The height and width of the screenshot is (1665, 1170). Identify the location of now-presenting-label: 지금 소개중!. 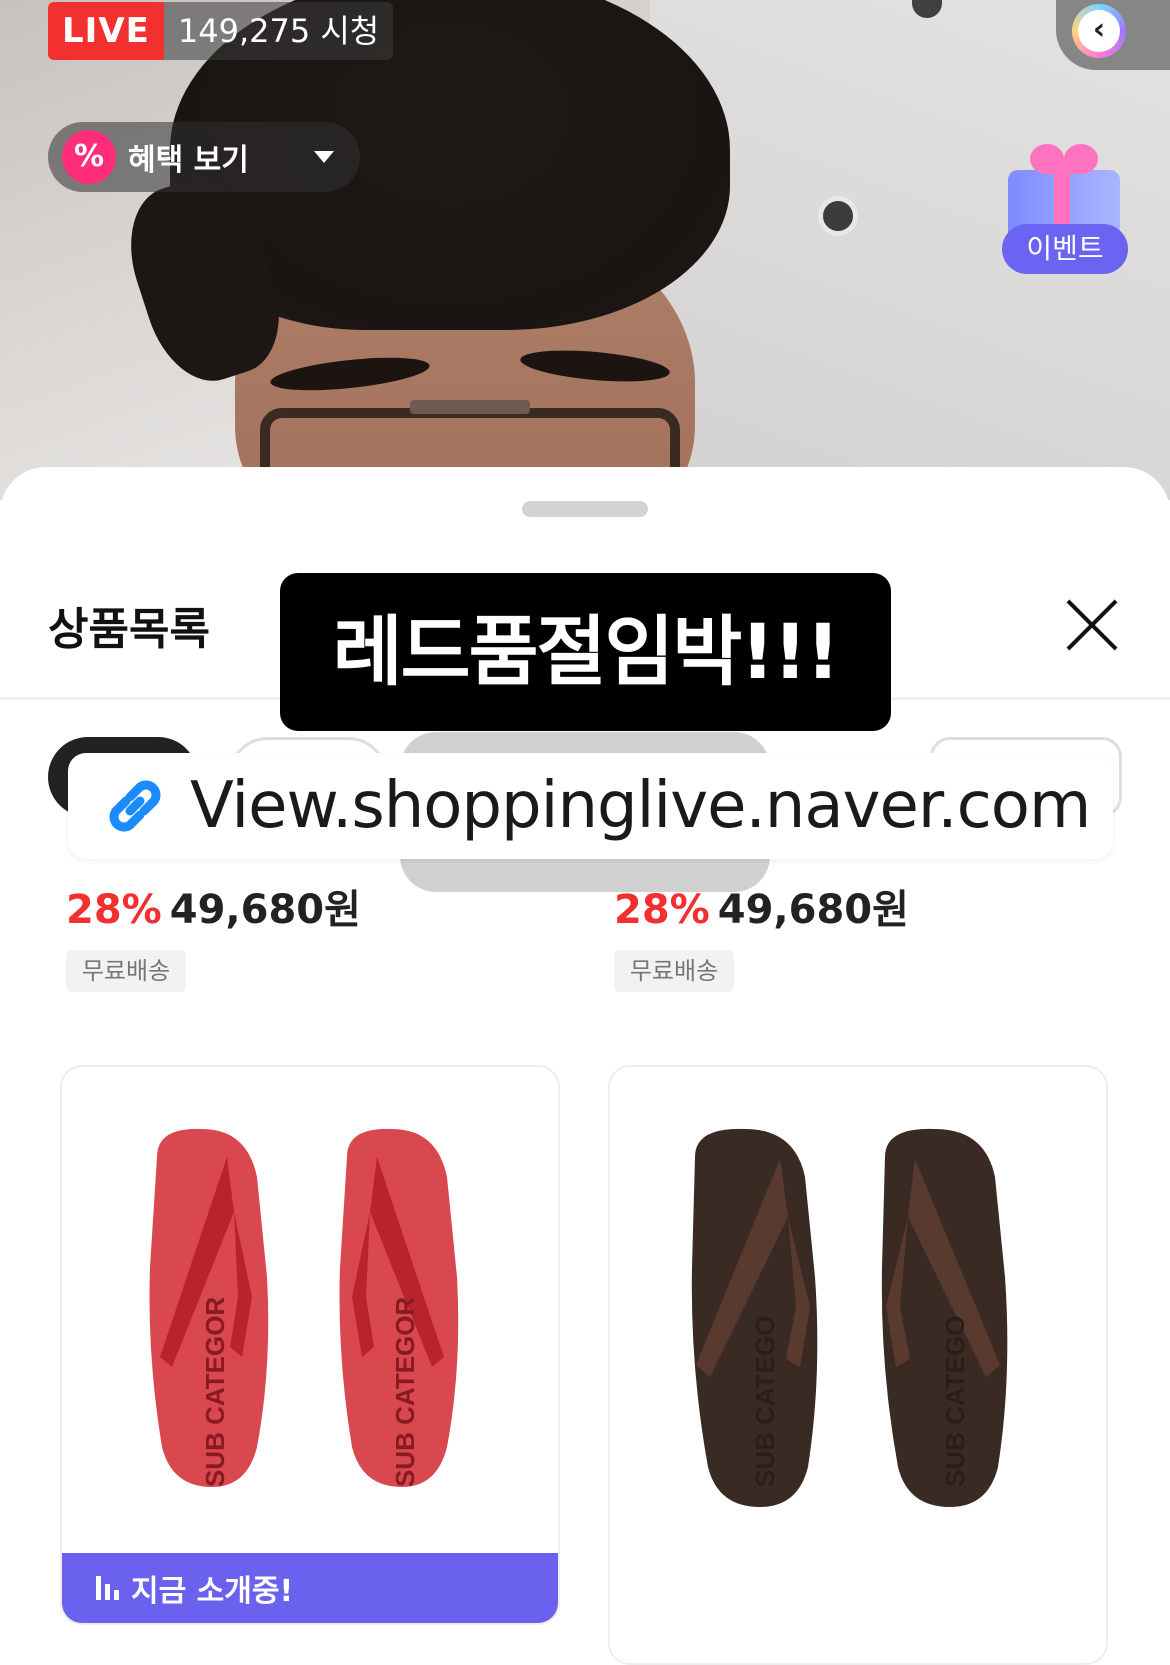
(212, 1591).